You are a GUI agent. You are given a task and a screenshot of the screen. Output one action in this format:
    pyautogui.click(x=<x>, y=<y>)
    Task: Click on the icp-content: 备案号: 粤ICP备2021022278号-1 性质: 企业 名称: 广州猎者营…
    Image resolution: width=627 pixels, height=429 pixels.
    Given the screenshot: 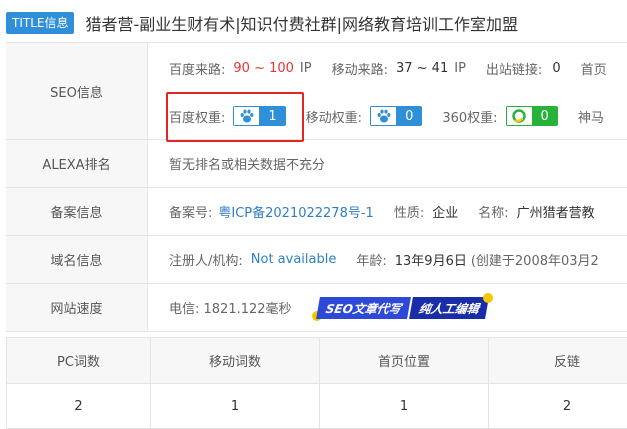 What is the action you would take?
    pyautogui.click(x=382, y=211)
    